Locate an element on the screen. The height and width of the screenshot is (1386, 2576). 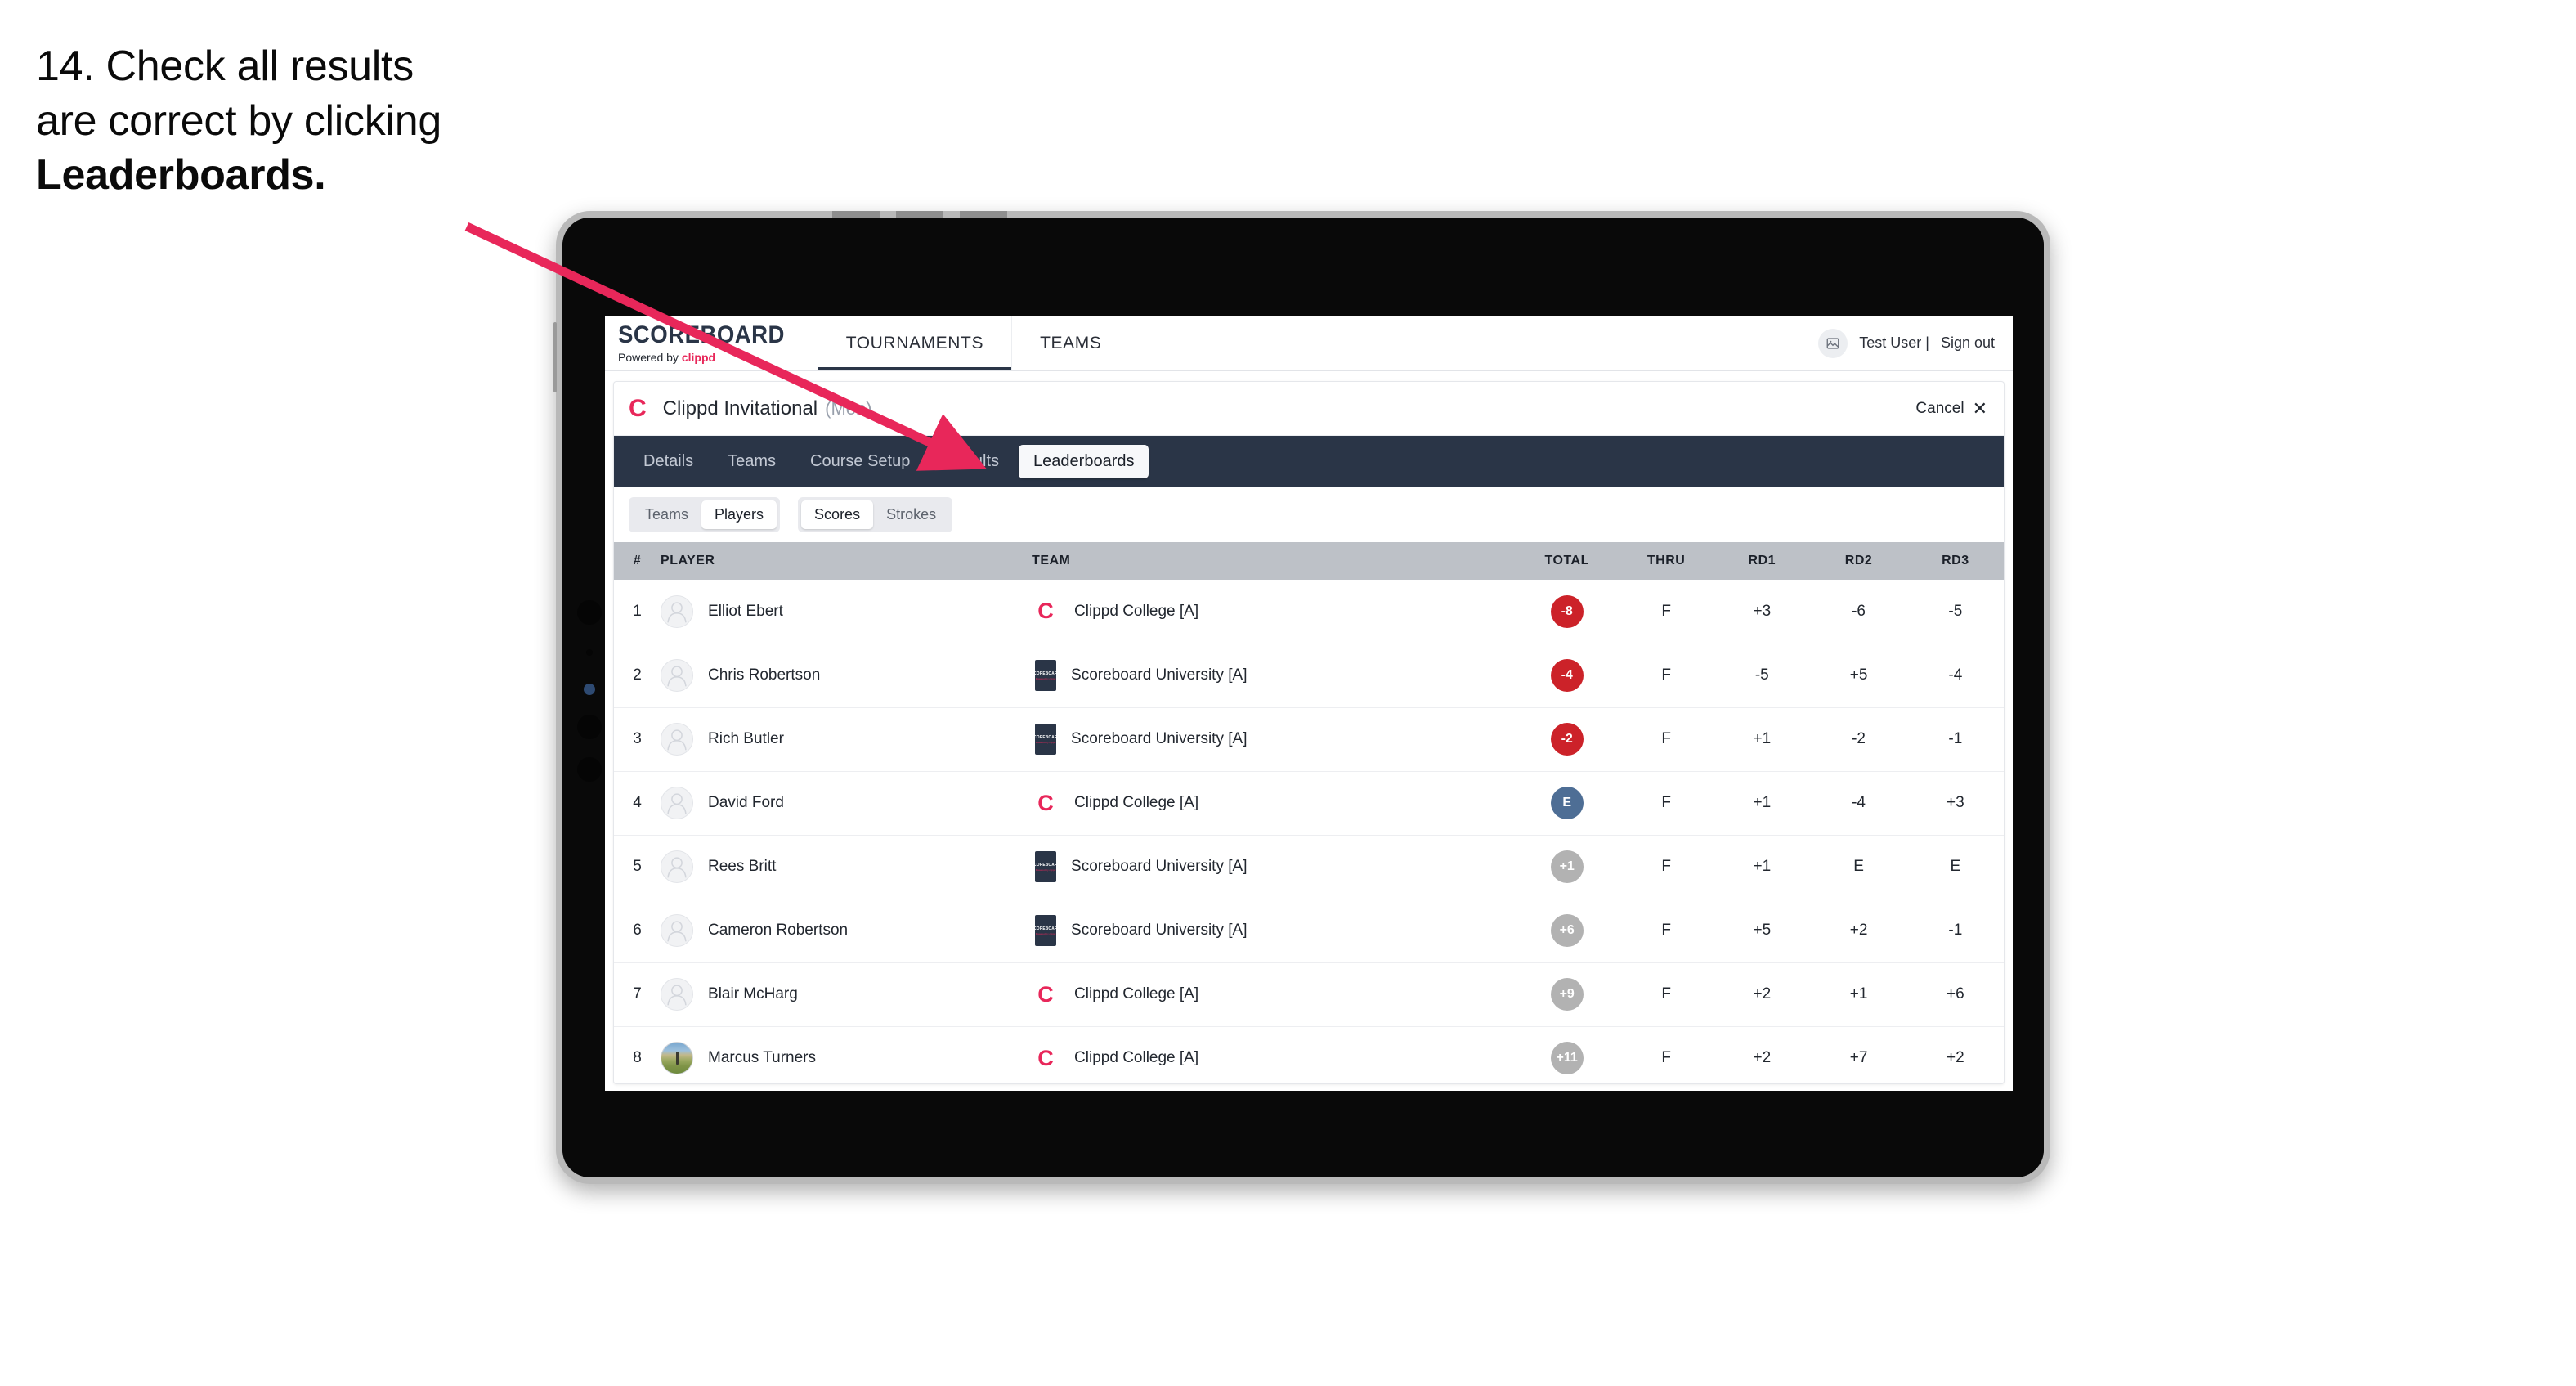
column-header-thru: THRU is located at coordinates (1667, 561).